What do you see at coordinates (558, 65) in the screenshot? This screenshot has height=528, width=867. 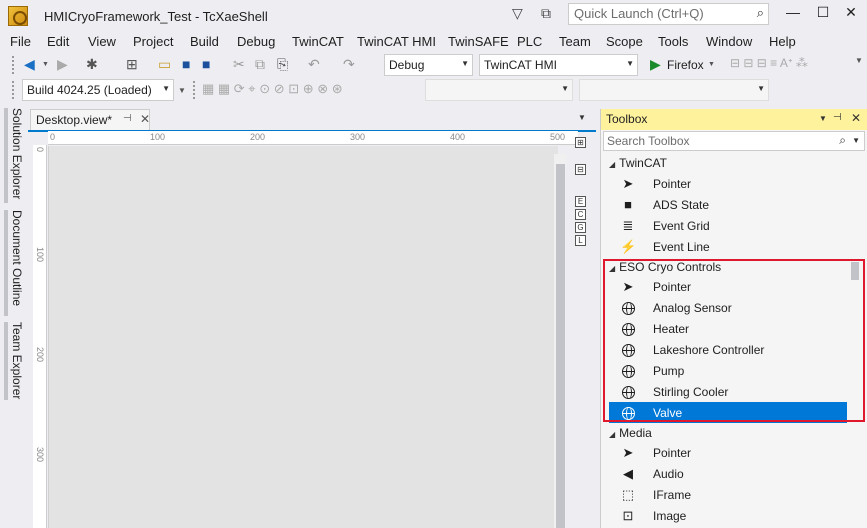 I see `platform-combo: TwinCAT HMI ▼` at bounding box center [558, 65].